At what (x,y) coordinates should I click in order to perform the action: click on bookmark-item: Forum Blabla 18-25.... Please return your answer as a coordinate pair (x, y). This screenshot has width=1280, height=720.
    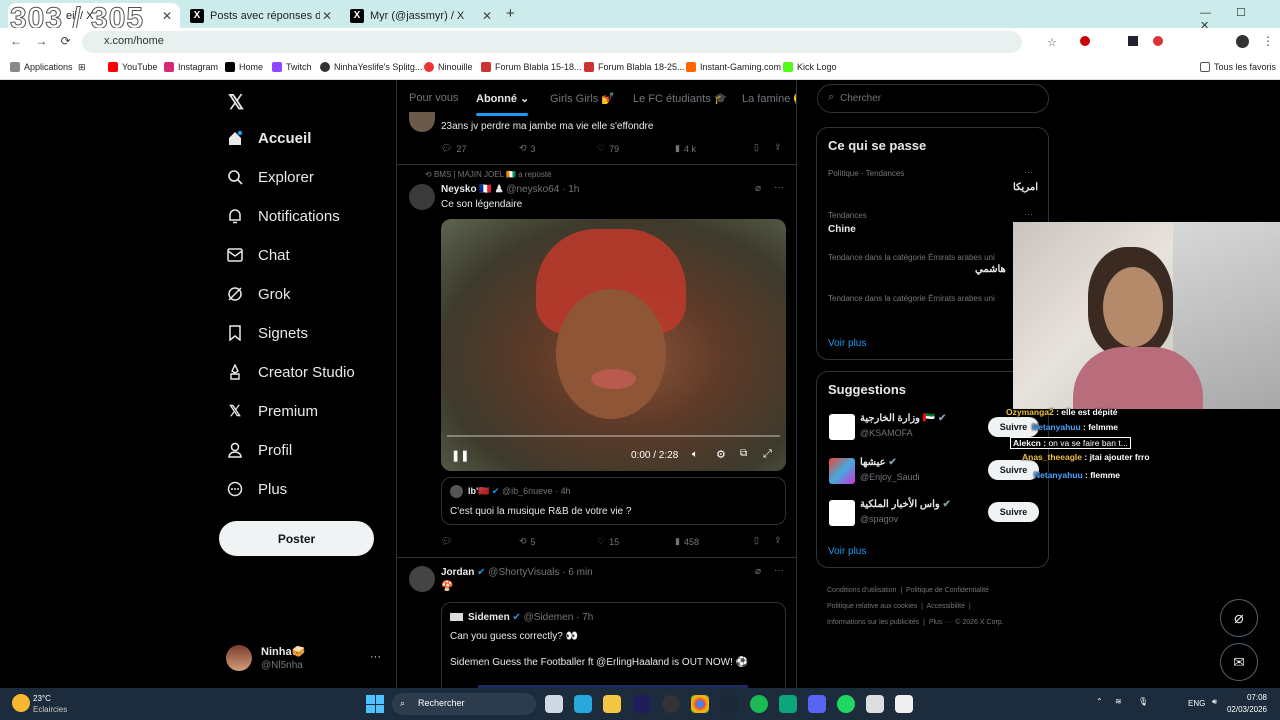
    Looking at the image, I should click on (634, 67).